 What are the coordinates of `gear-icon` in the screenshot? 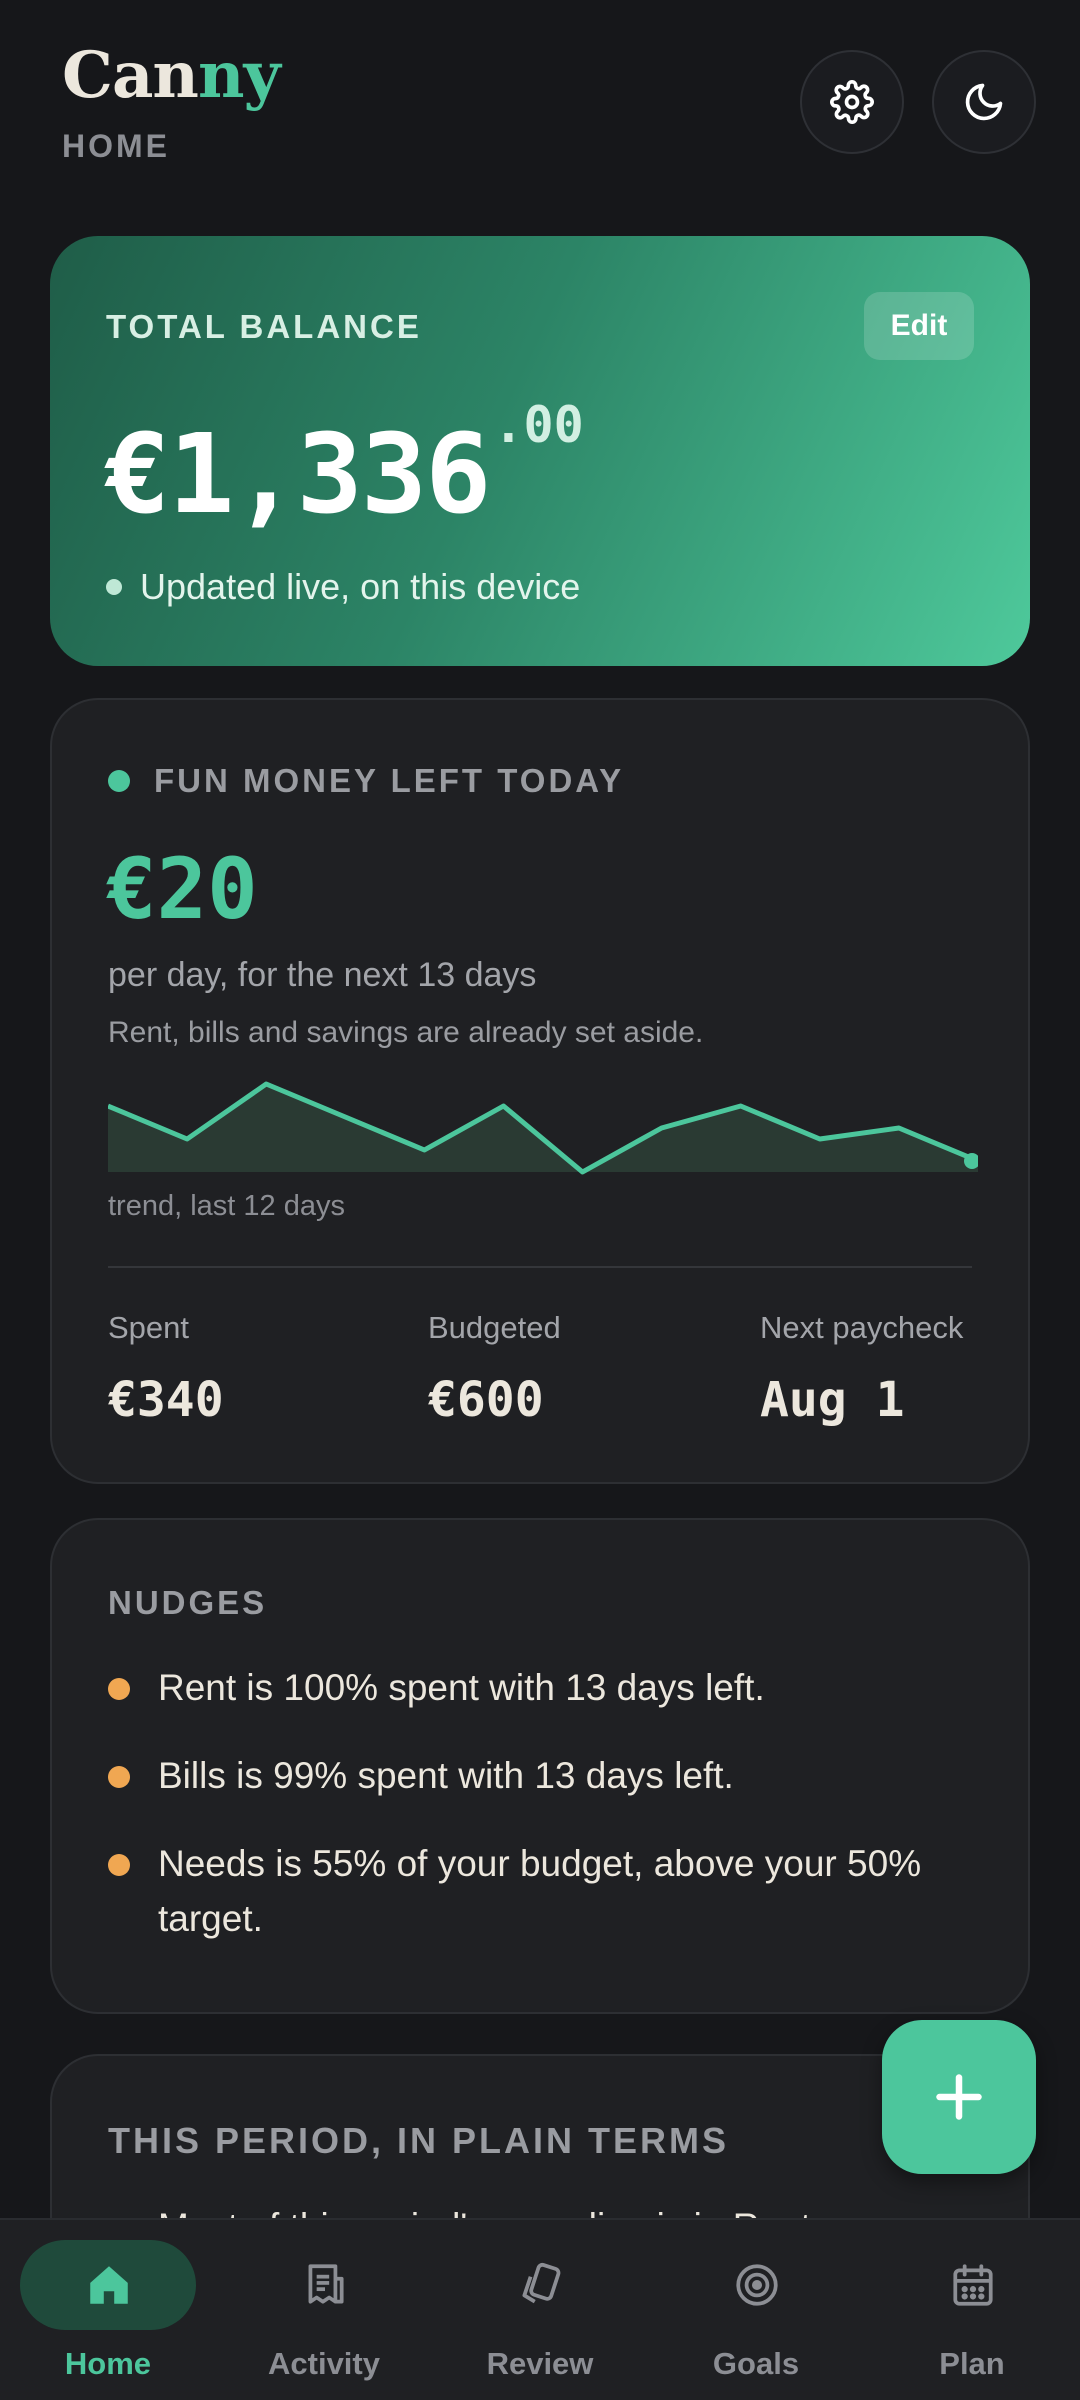 It's located at (852, 102).